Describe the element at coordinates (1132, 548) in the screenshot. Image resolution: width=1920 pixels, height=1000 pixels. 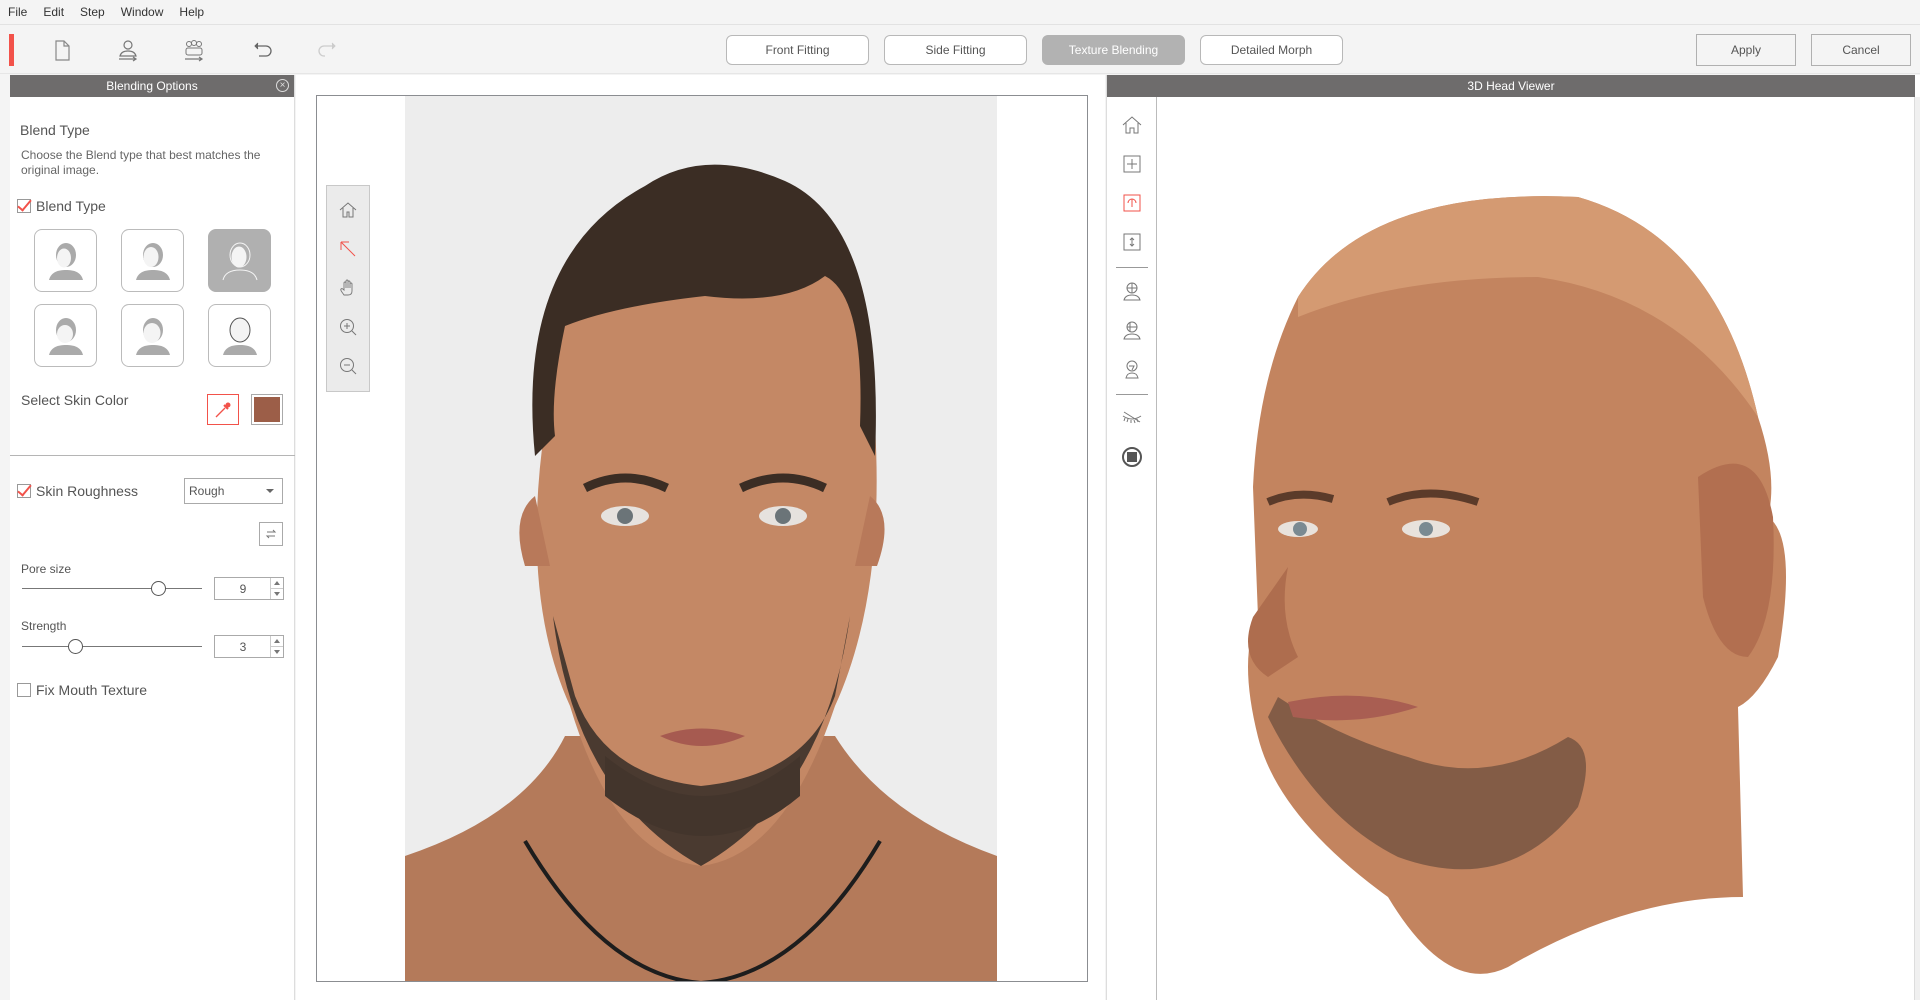
I see `viewer-side-toolbar` at that location.